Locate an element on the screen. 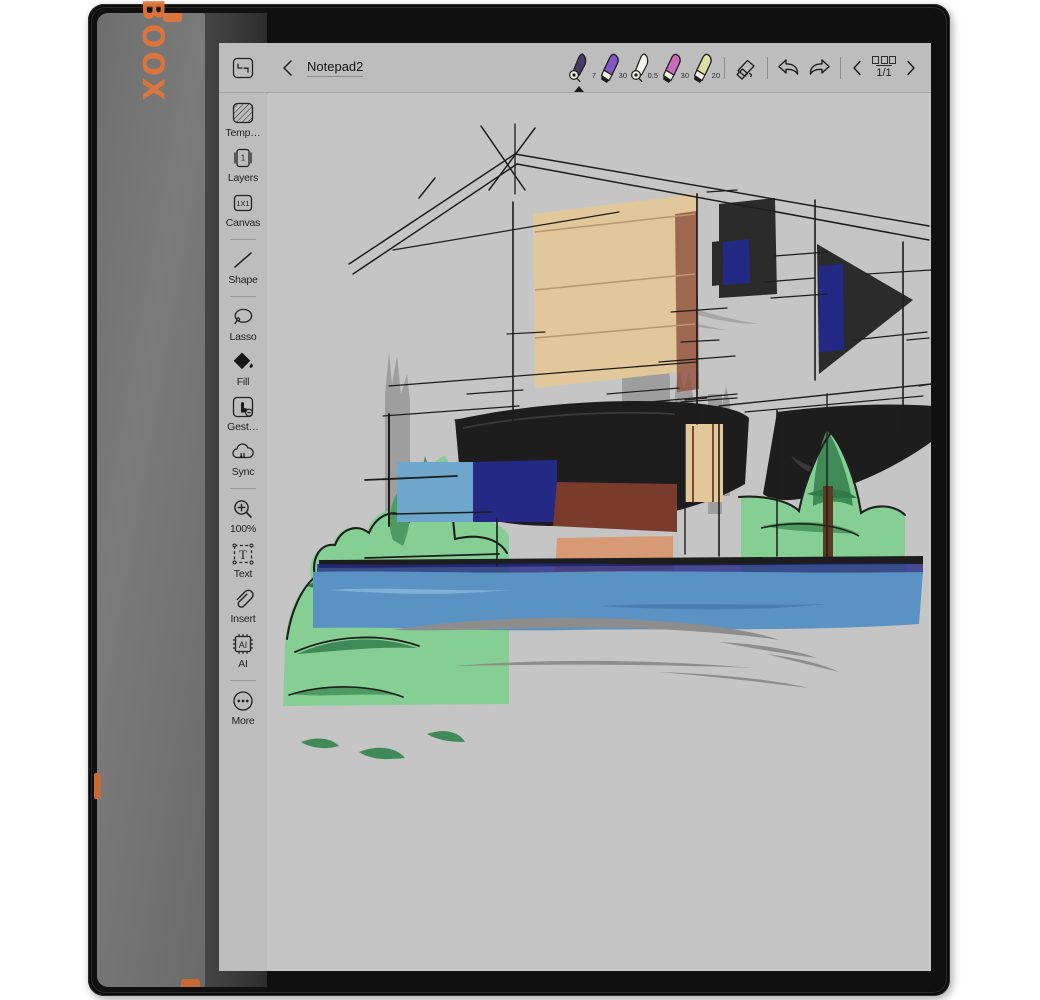 This screenshot has height=1000, width=1040. redo-button is located at coordinates (819, 68).